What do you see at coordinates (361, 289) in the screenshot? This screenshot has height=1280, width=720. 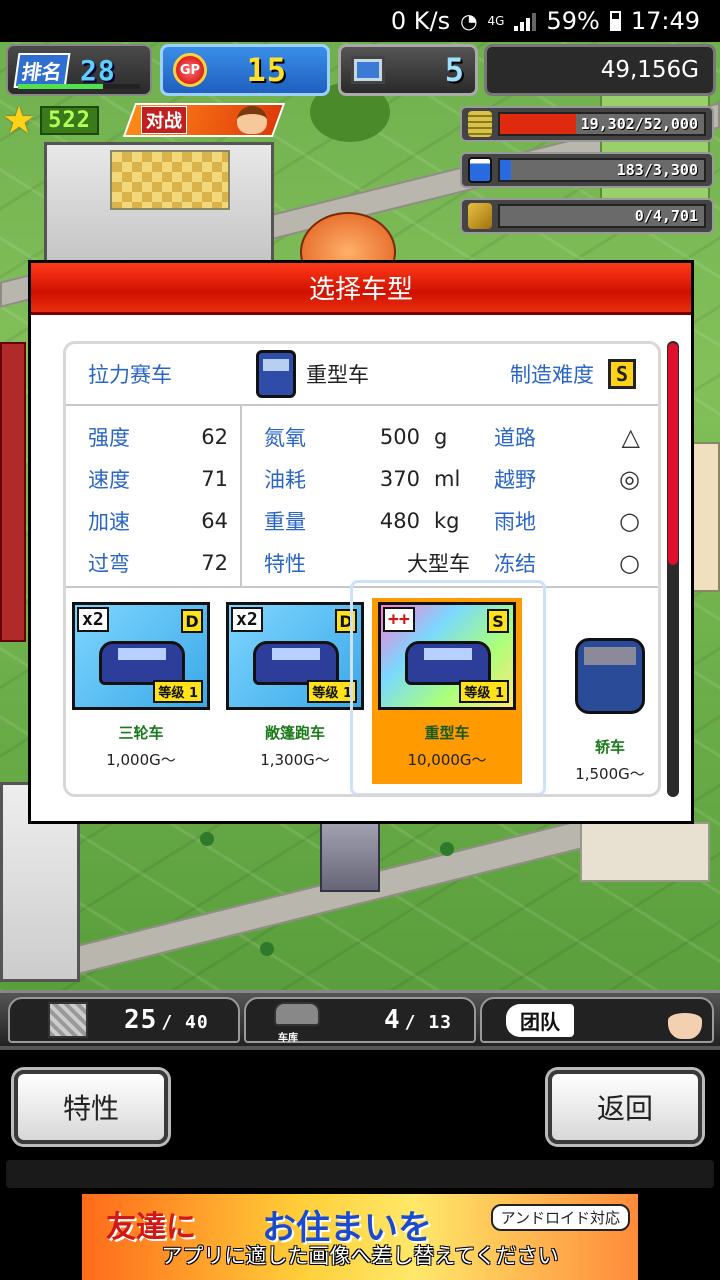 I see `dialog-title: 选择车型` at bounding box center [361, 289].